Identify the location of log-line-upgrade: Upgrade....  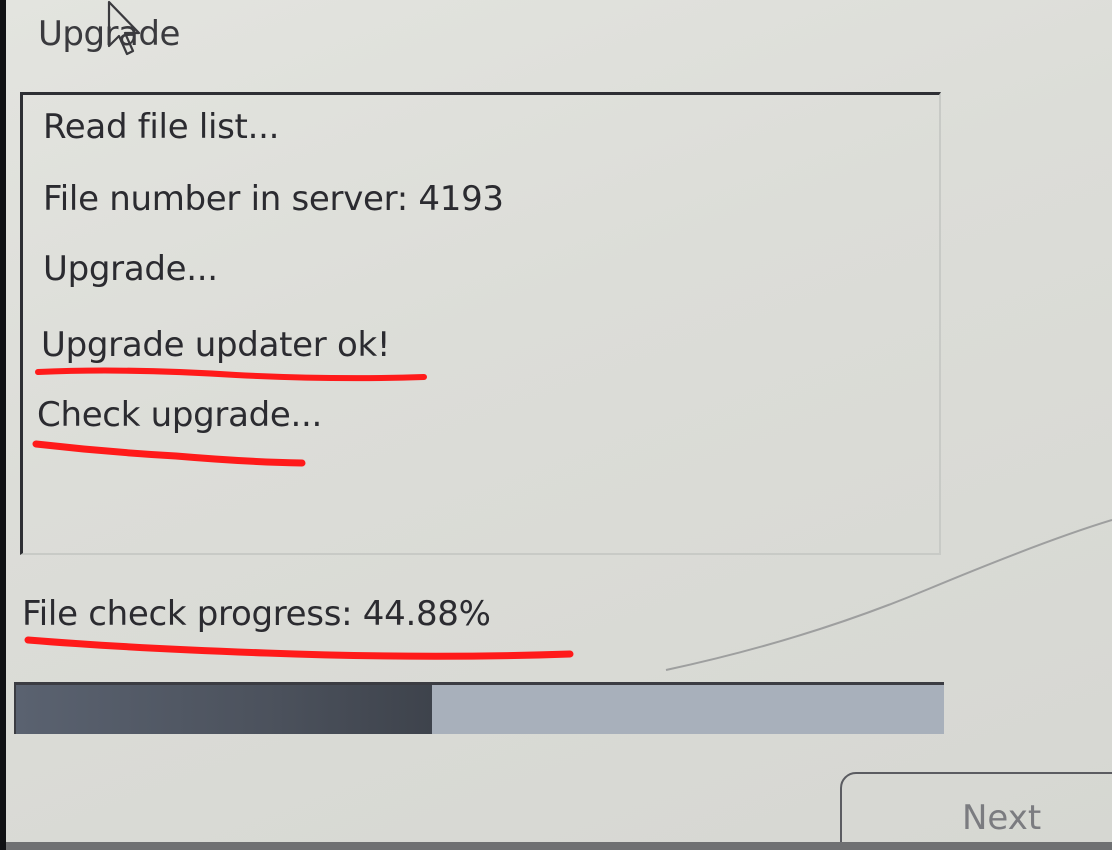
(130, 269).